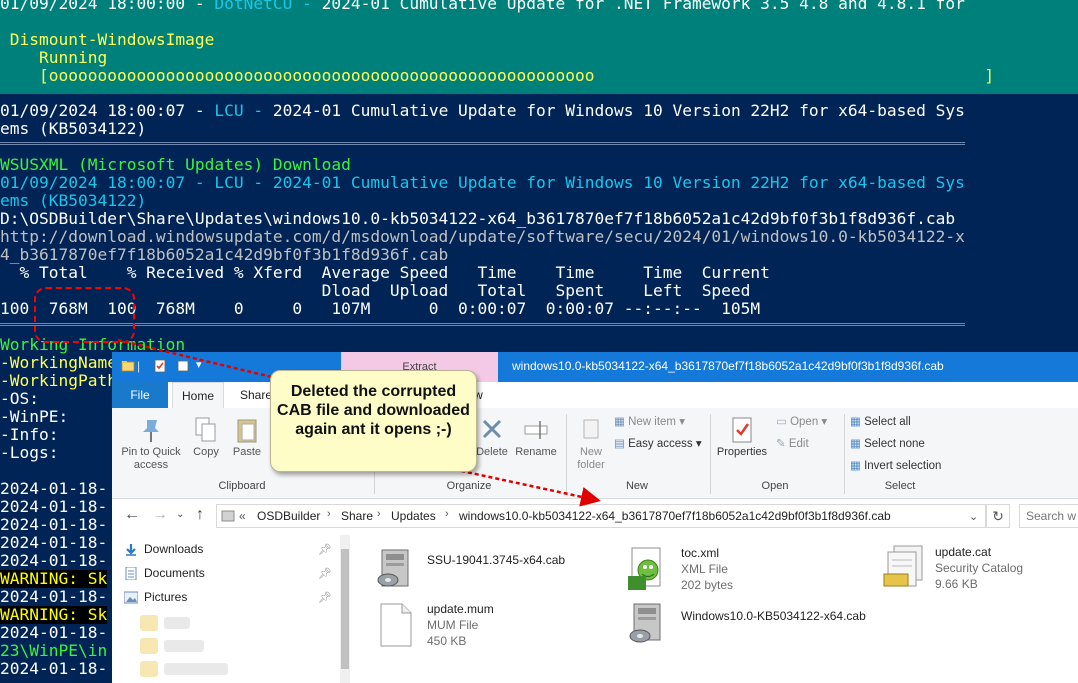 This screenshot has width=1078, height=683. What do you see at coordinates (199, 364) in the screenshot?
I see `customize-quick-access-icon: ▾` at bounding box center [199, 364].